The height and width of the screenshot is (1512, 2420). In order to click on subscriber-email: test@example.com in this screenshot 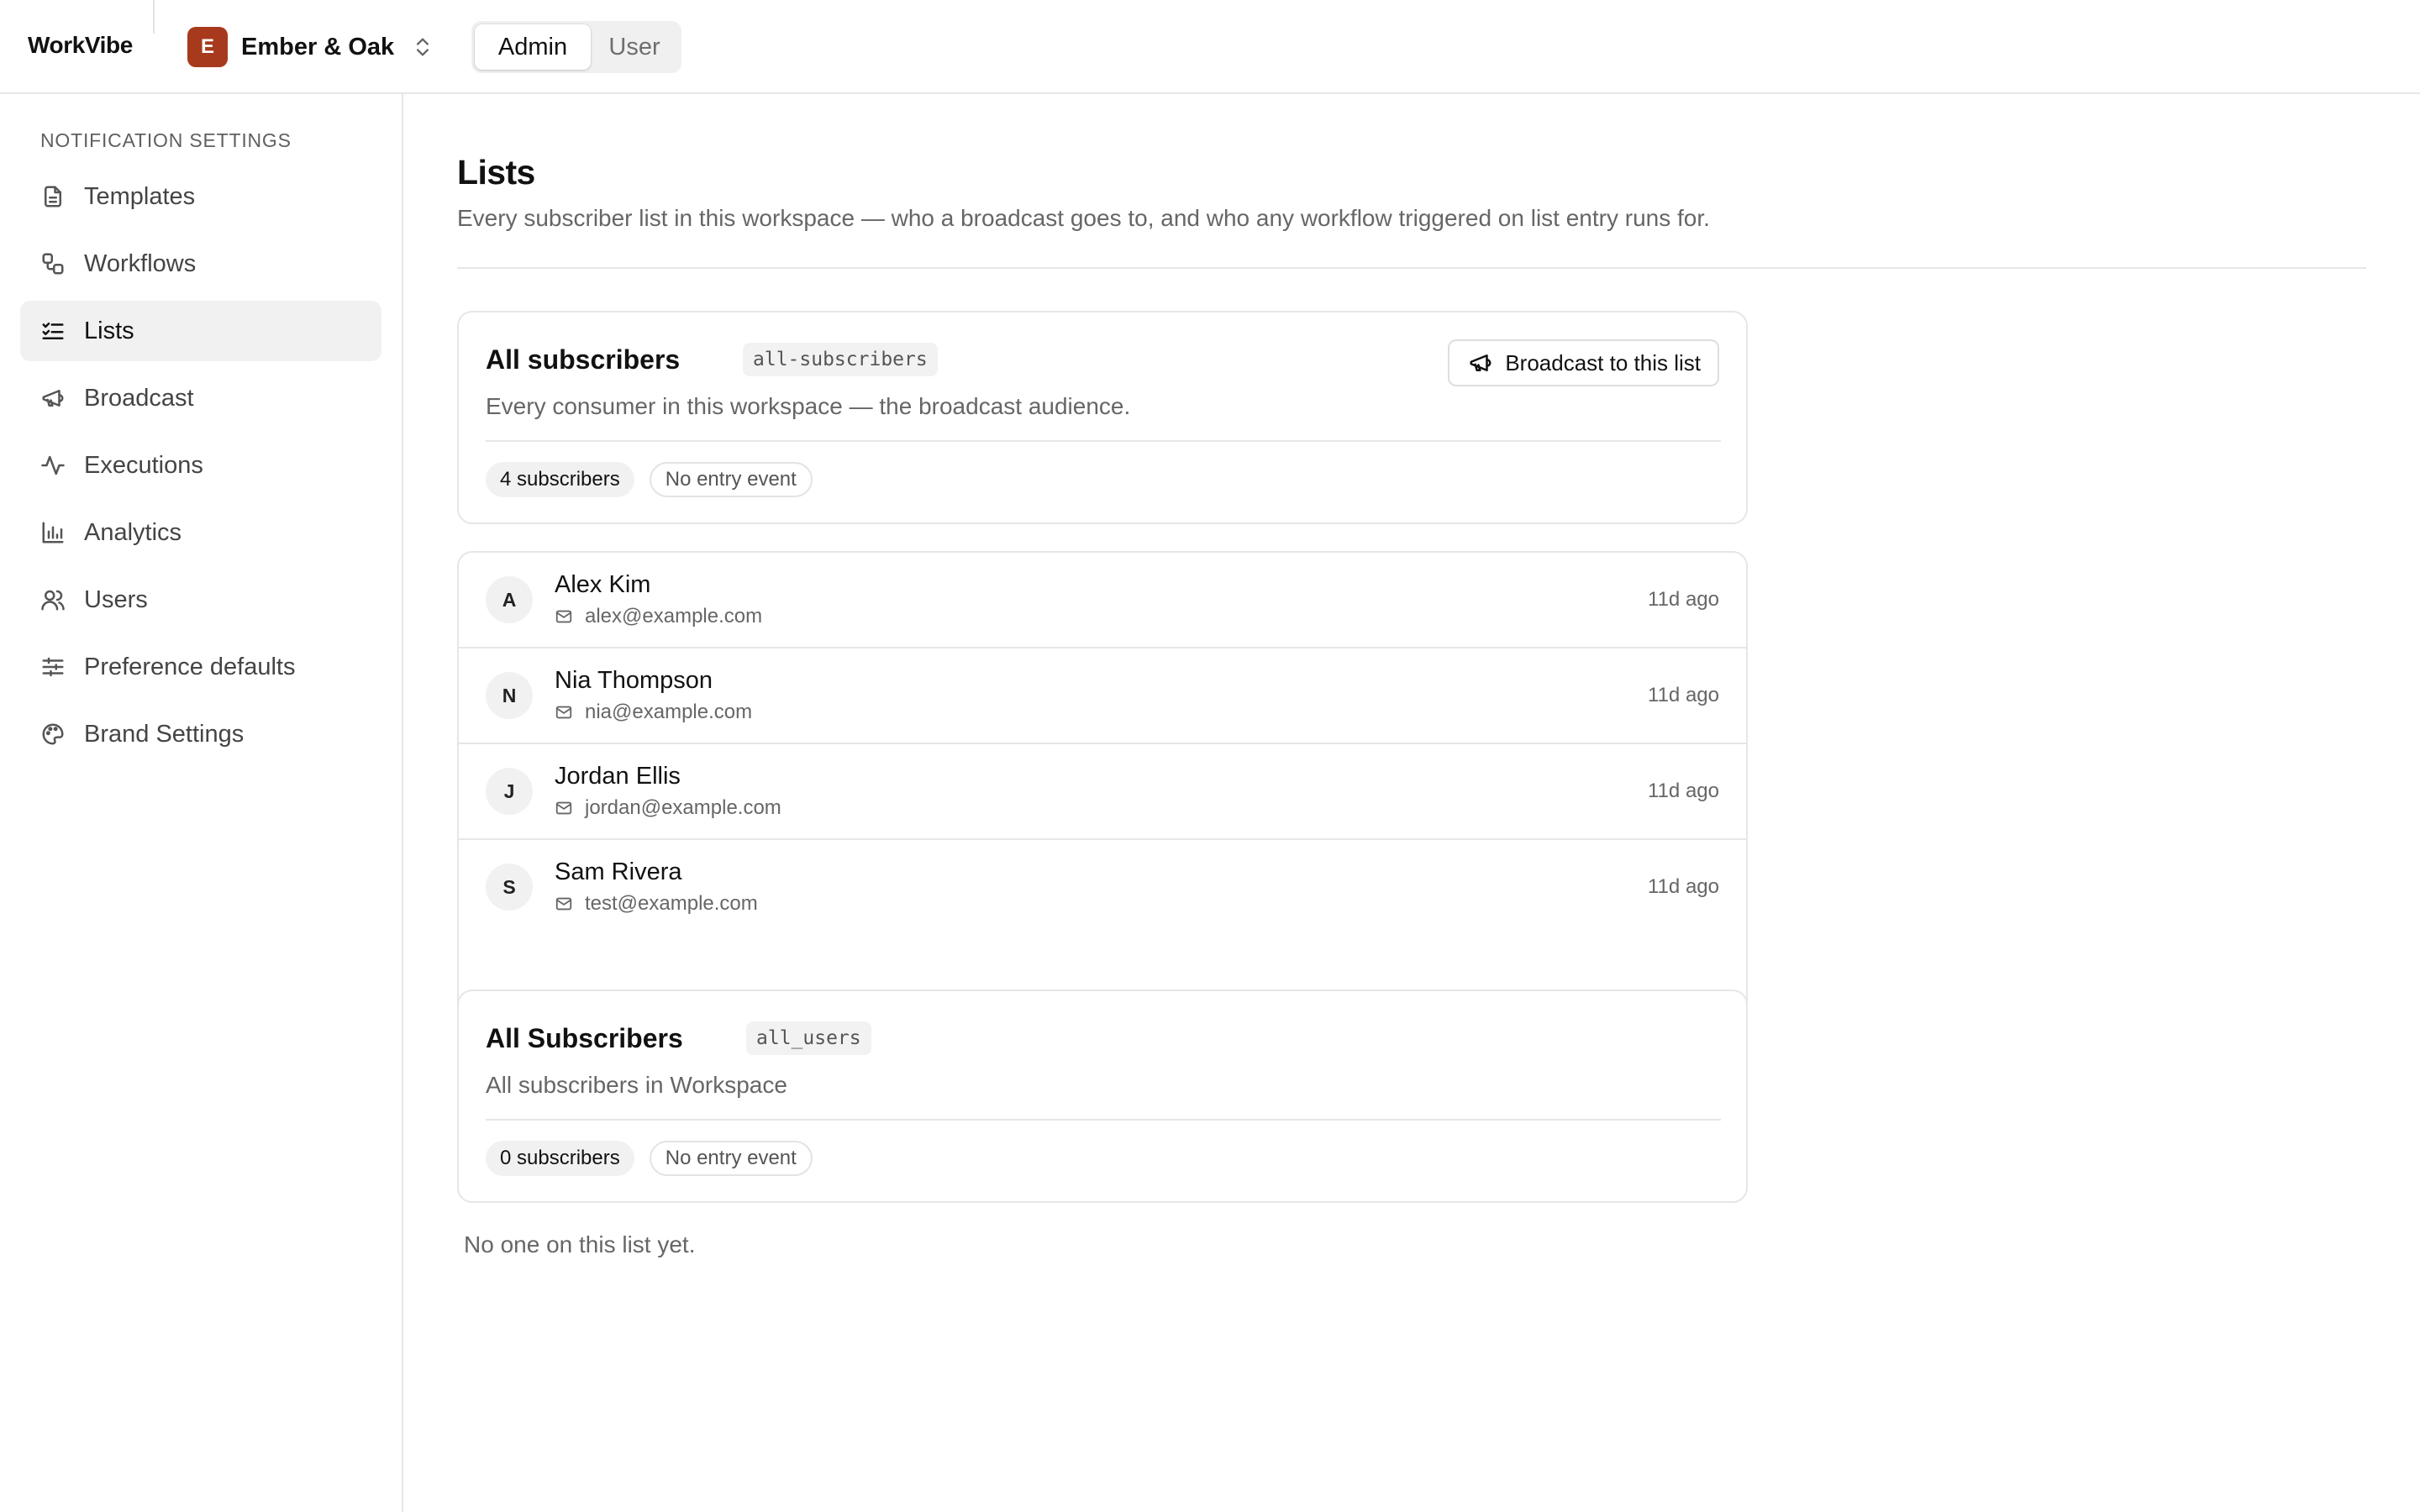, I will do `click(657, 904)`.